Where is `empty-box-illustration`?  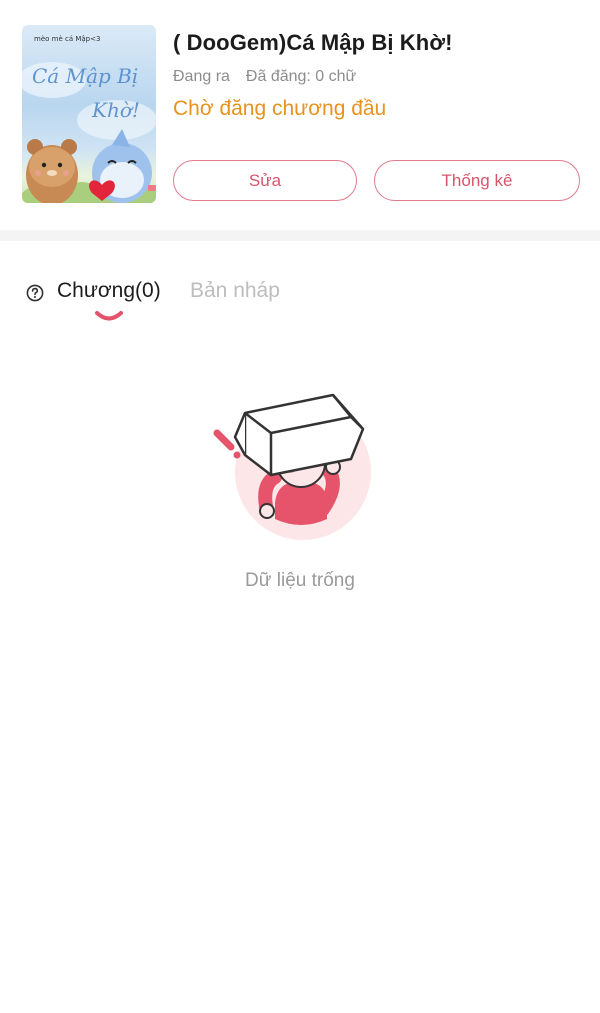 empty-box-illustration is located at coordinates (292, 466).